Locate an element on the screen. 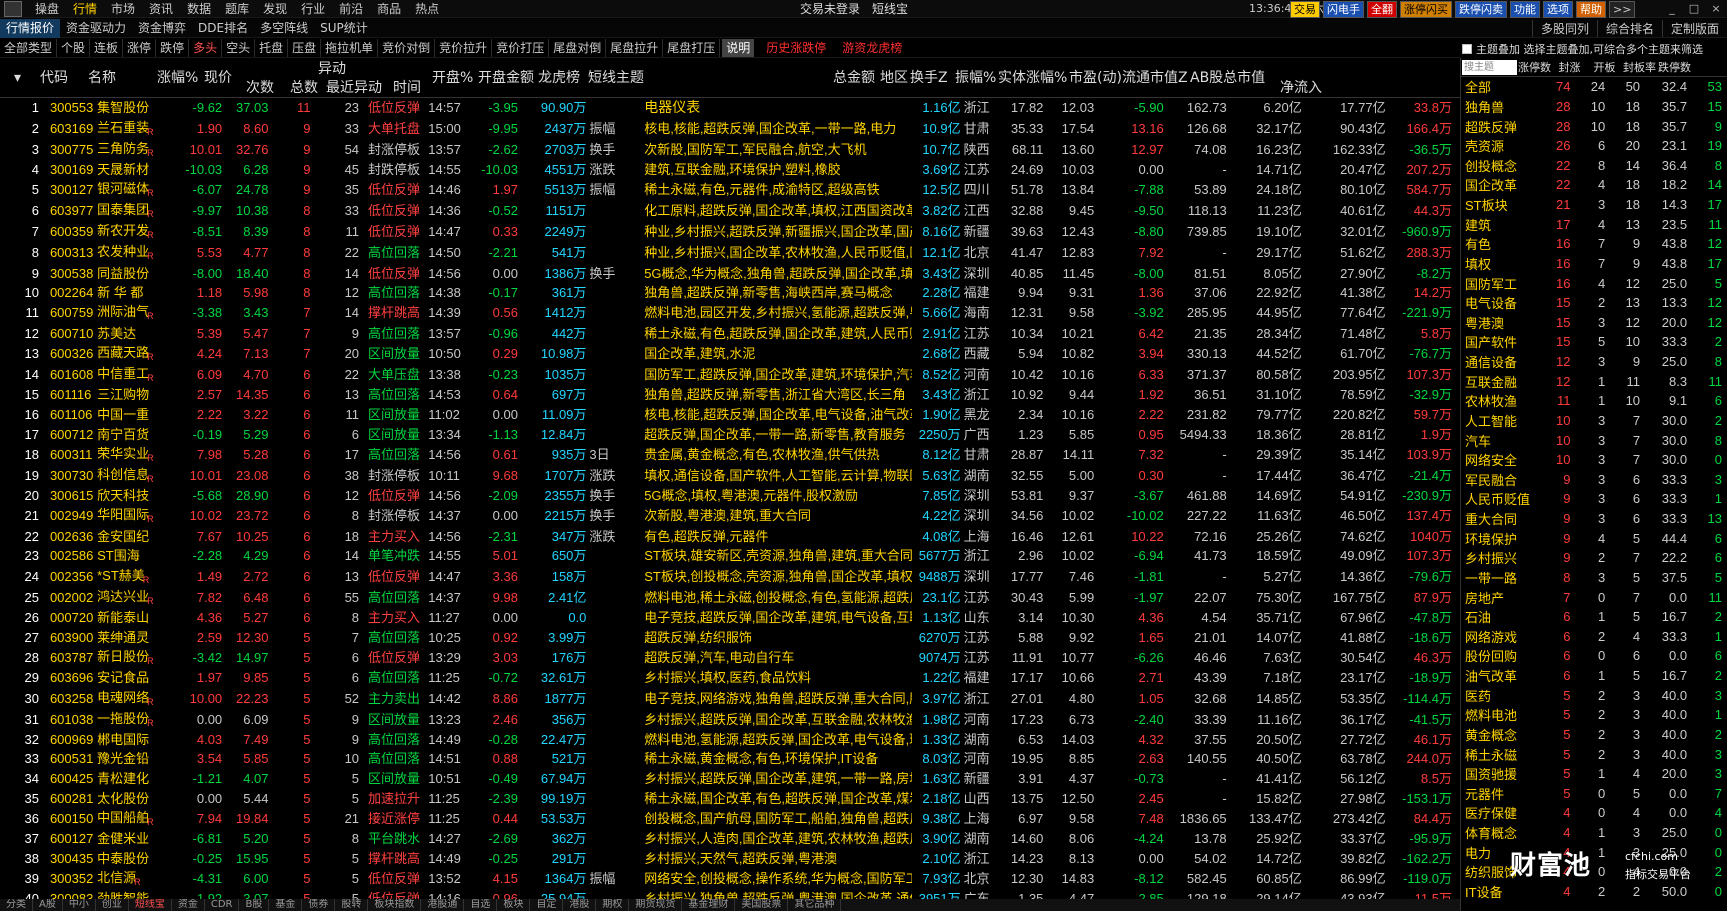  minimize-icon: _ is located at coordinates (1672, 9).